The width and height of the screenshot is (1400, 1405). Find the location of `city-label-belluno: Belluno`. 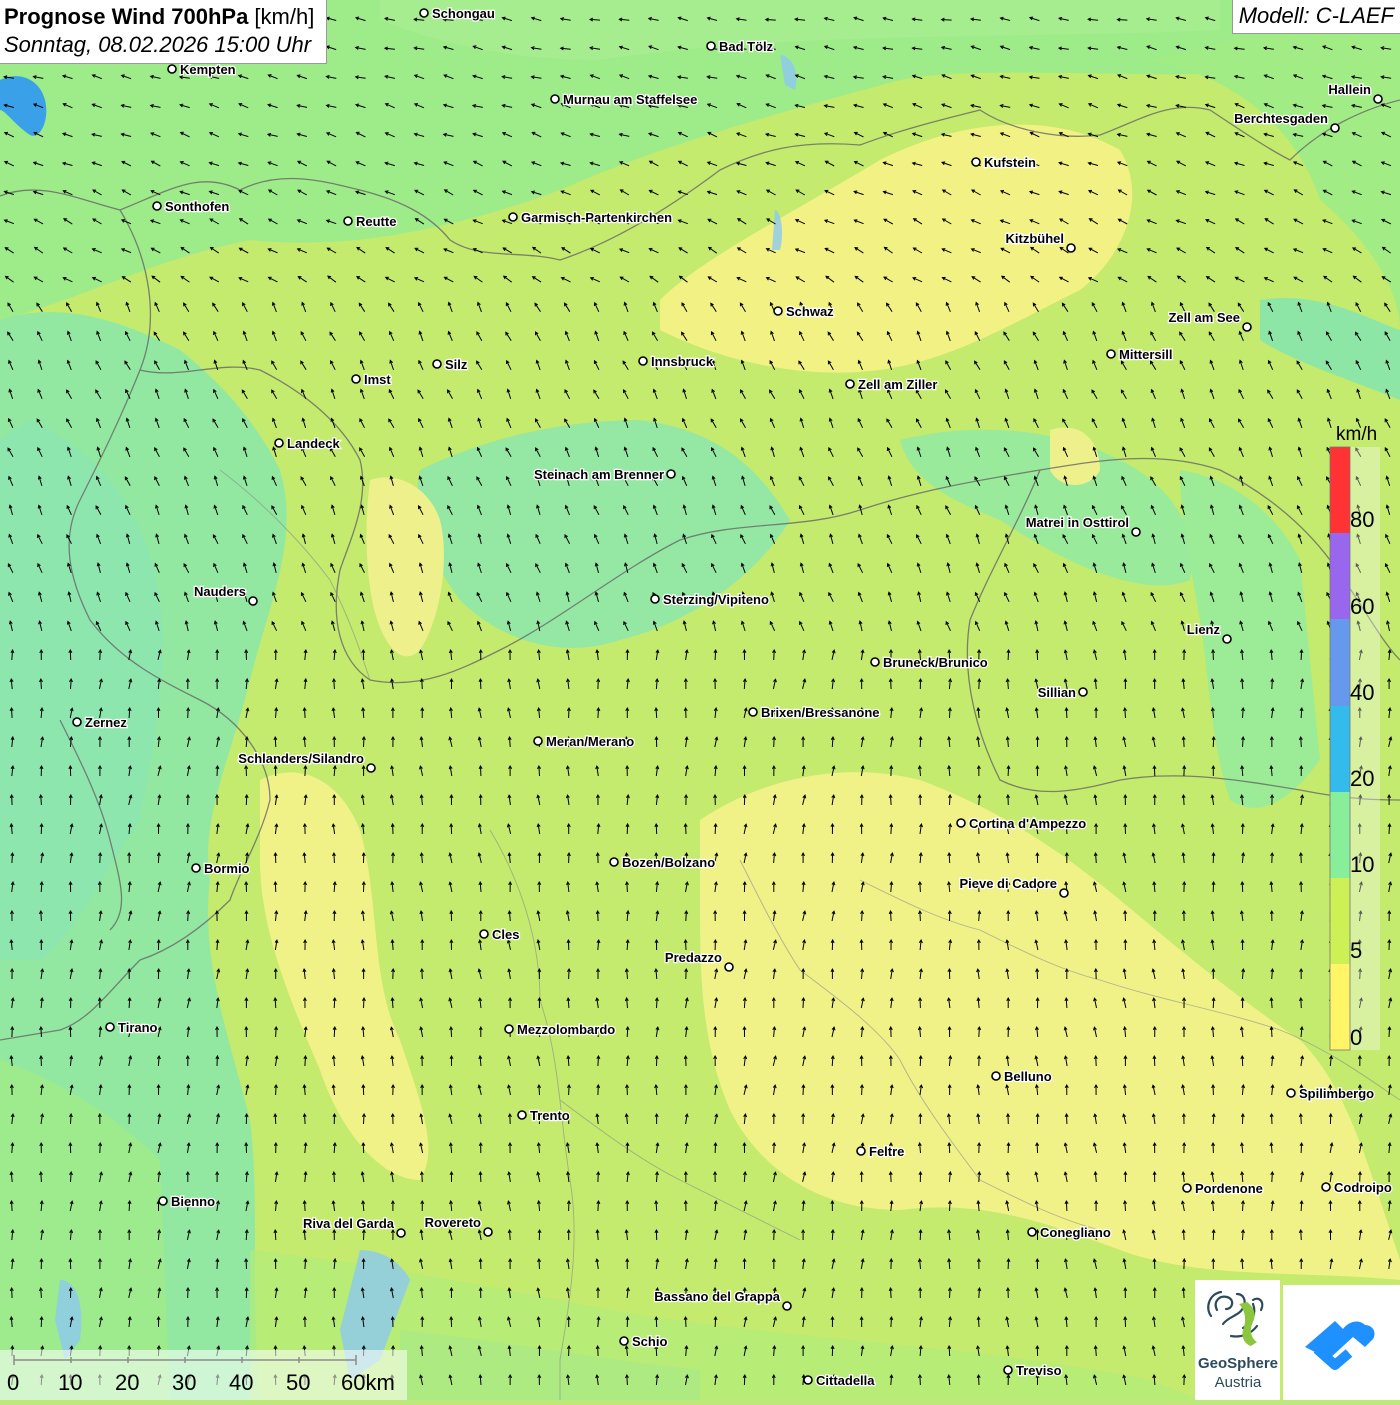

city-label-belluno: Belluno is located at coordinates (1028, 1076).